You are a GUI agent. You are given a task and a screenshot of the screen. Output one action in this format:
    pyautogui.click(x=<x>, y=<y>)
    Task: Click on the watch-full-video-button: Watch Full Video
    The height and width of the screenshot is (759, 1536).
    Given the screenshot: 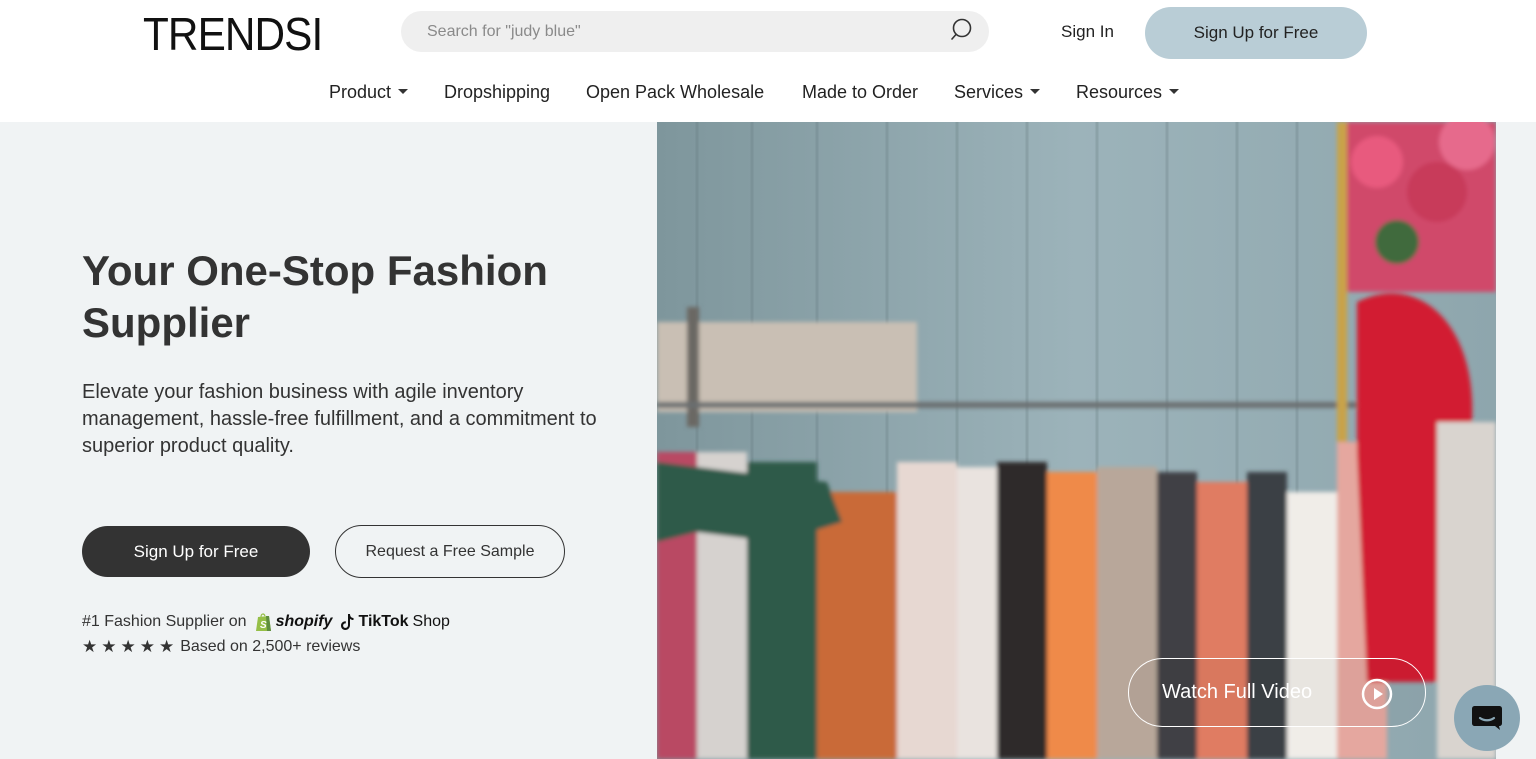 What is the action you would take?
    pyautogui.click(x=1277, y=692)
    